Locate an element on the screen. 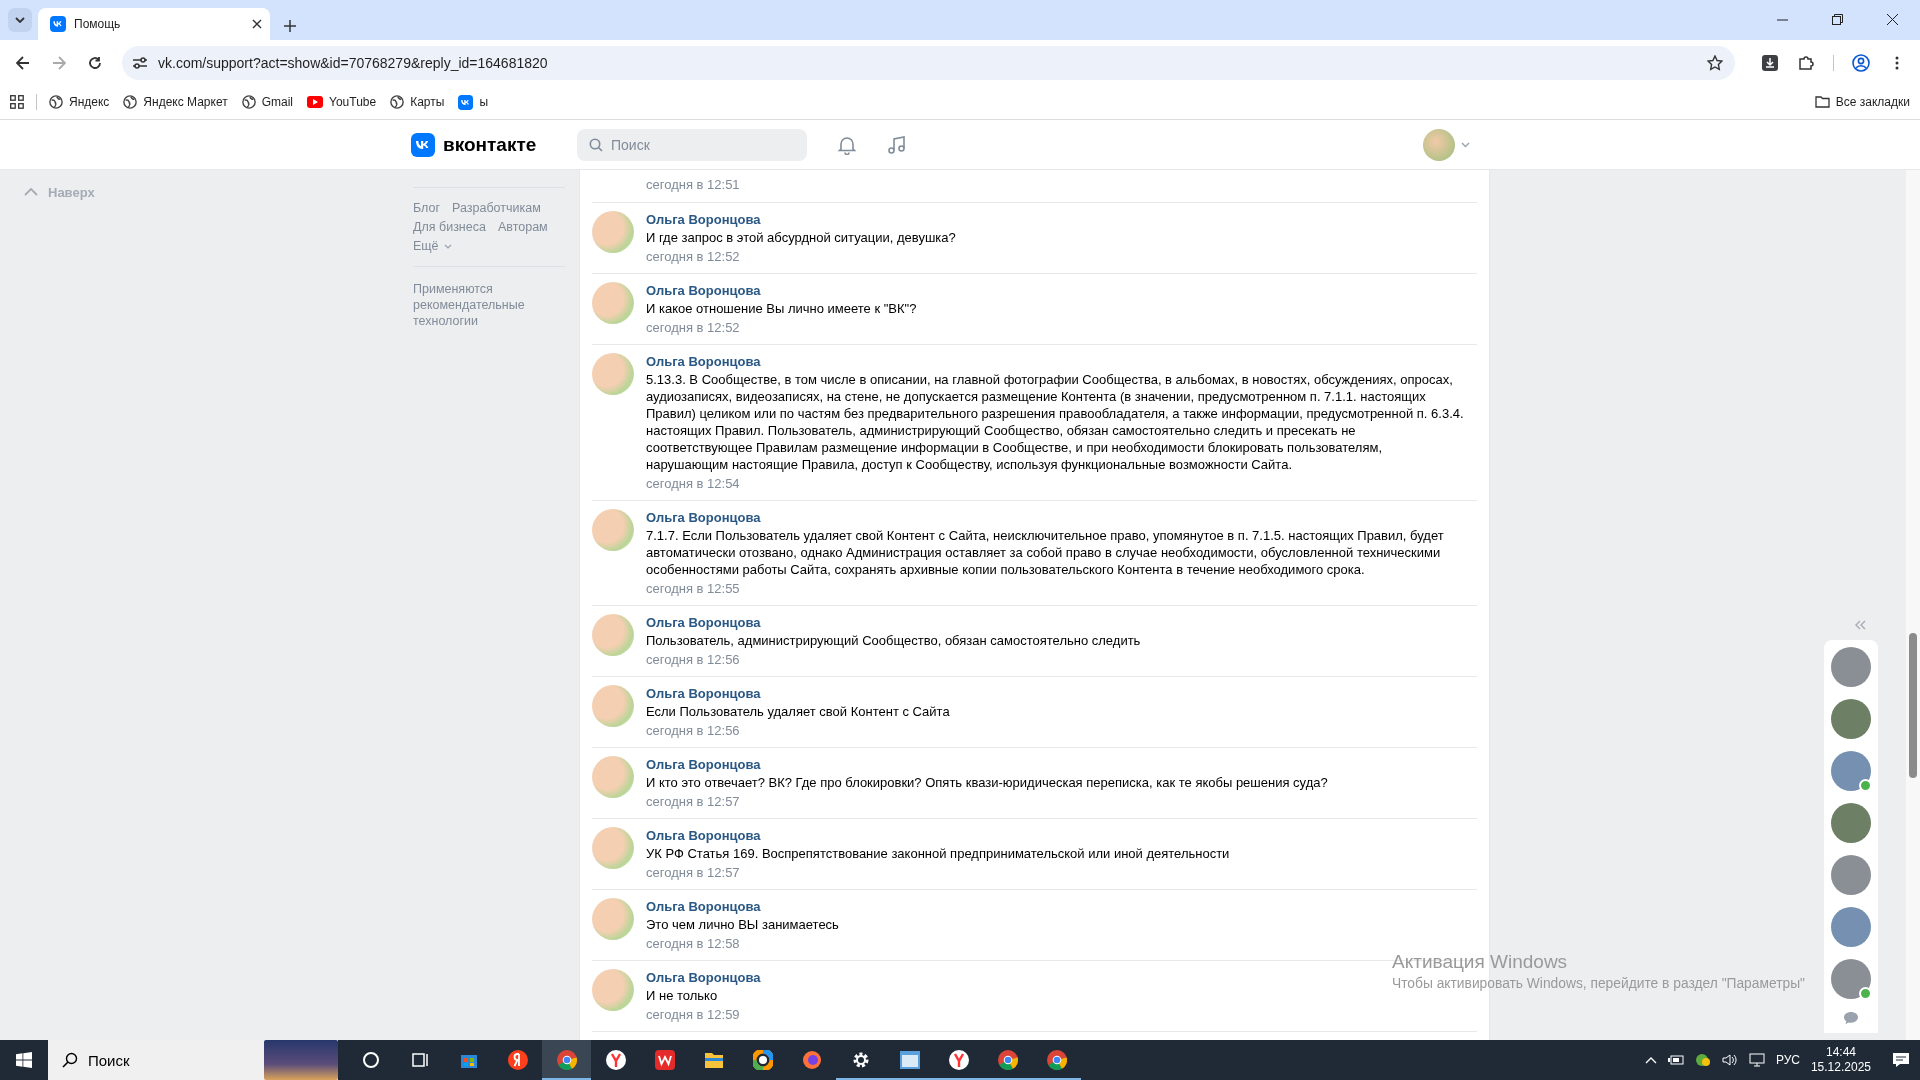  youtube-icon is located at coordinates (315, 102).